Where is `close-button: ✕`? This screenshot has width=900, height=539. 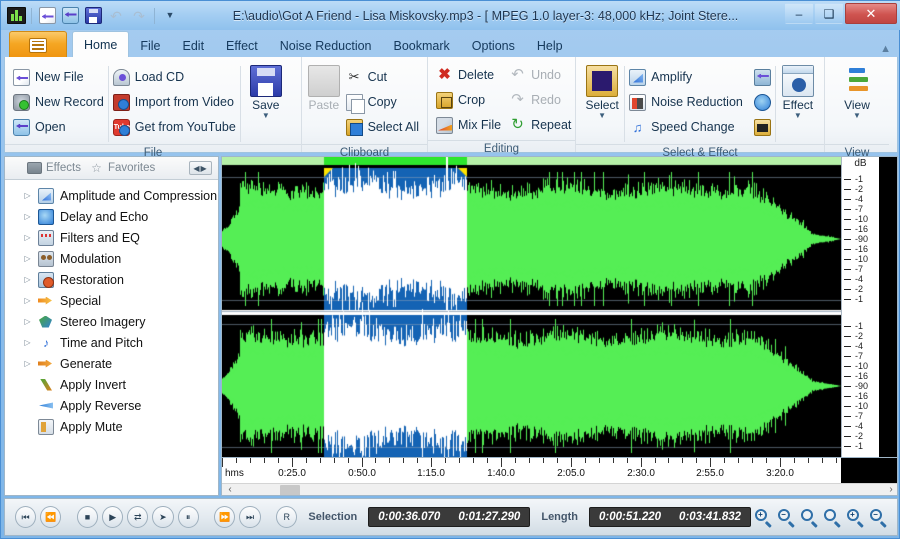 close-button: ✕ is located at coordinates (871, 13).